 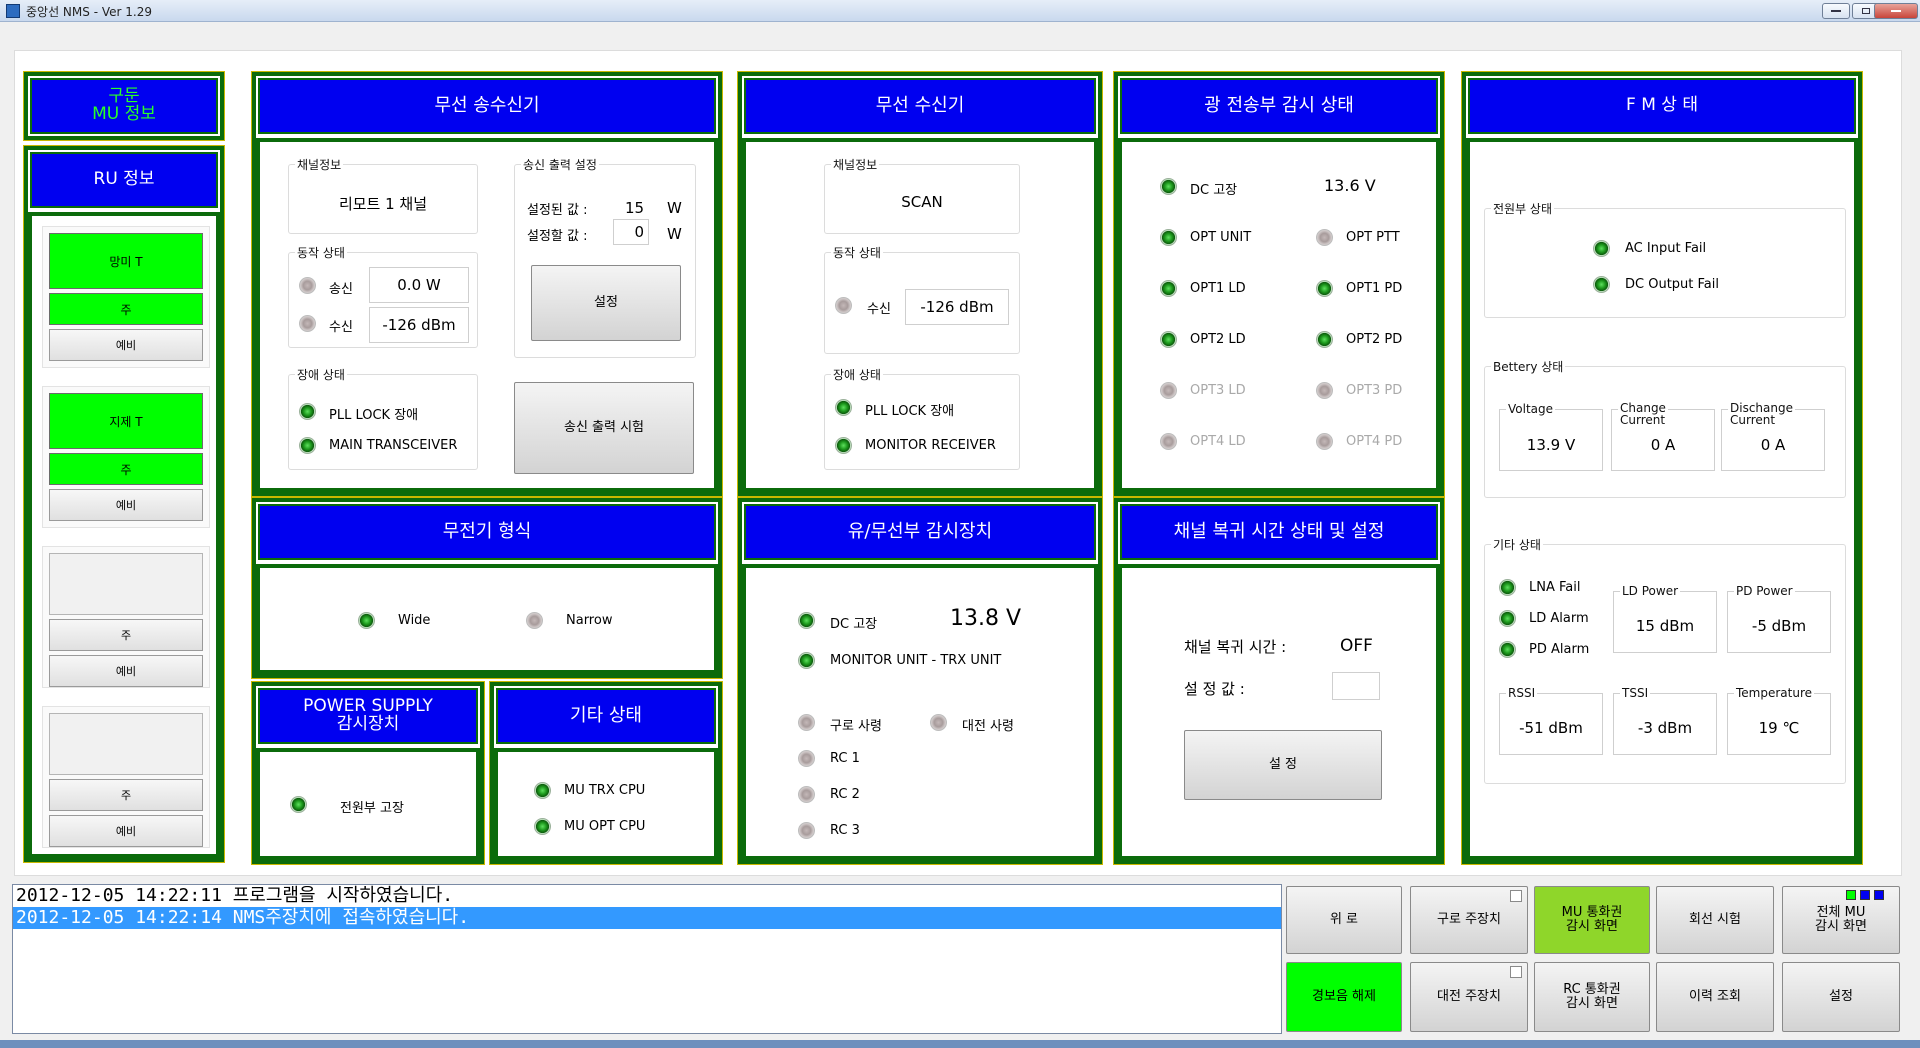 I want to click on discharge-current-label: Dischange Current, so click(x=1761, y=414).